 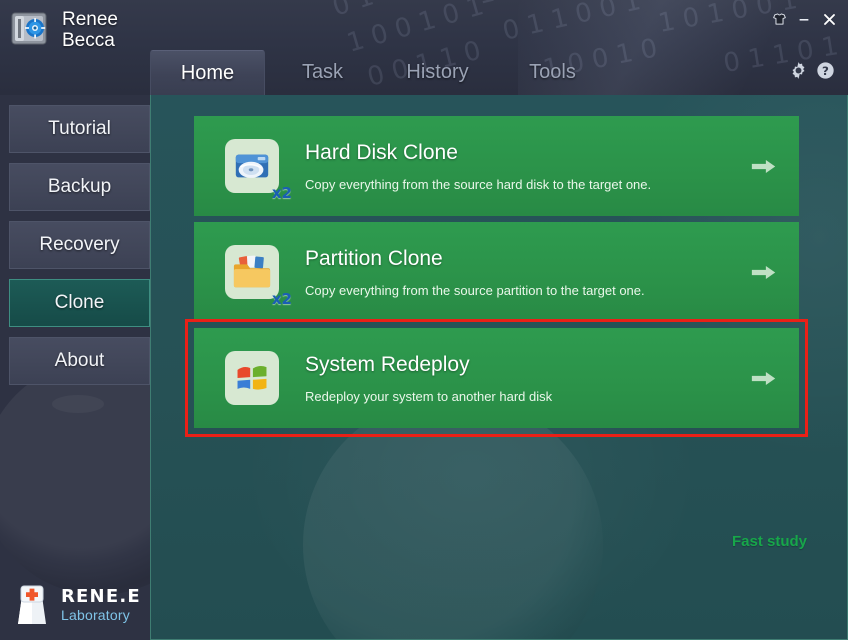 I want to click on company-subtitle: Laboratory, so click(x=95, y=615).